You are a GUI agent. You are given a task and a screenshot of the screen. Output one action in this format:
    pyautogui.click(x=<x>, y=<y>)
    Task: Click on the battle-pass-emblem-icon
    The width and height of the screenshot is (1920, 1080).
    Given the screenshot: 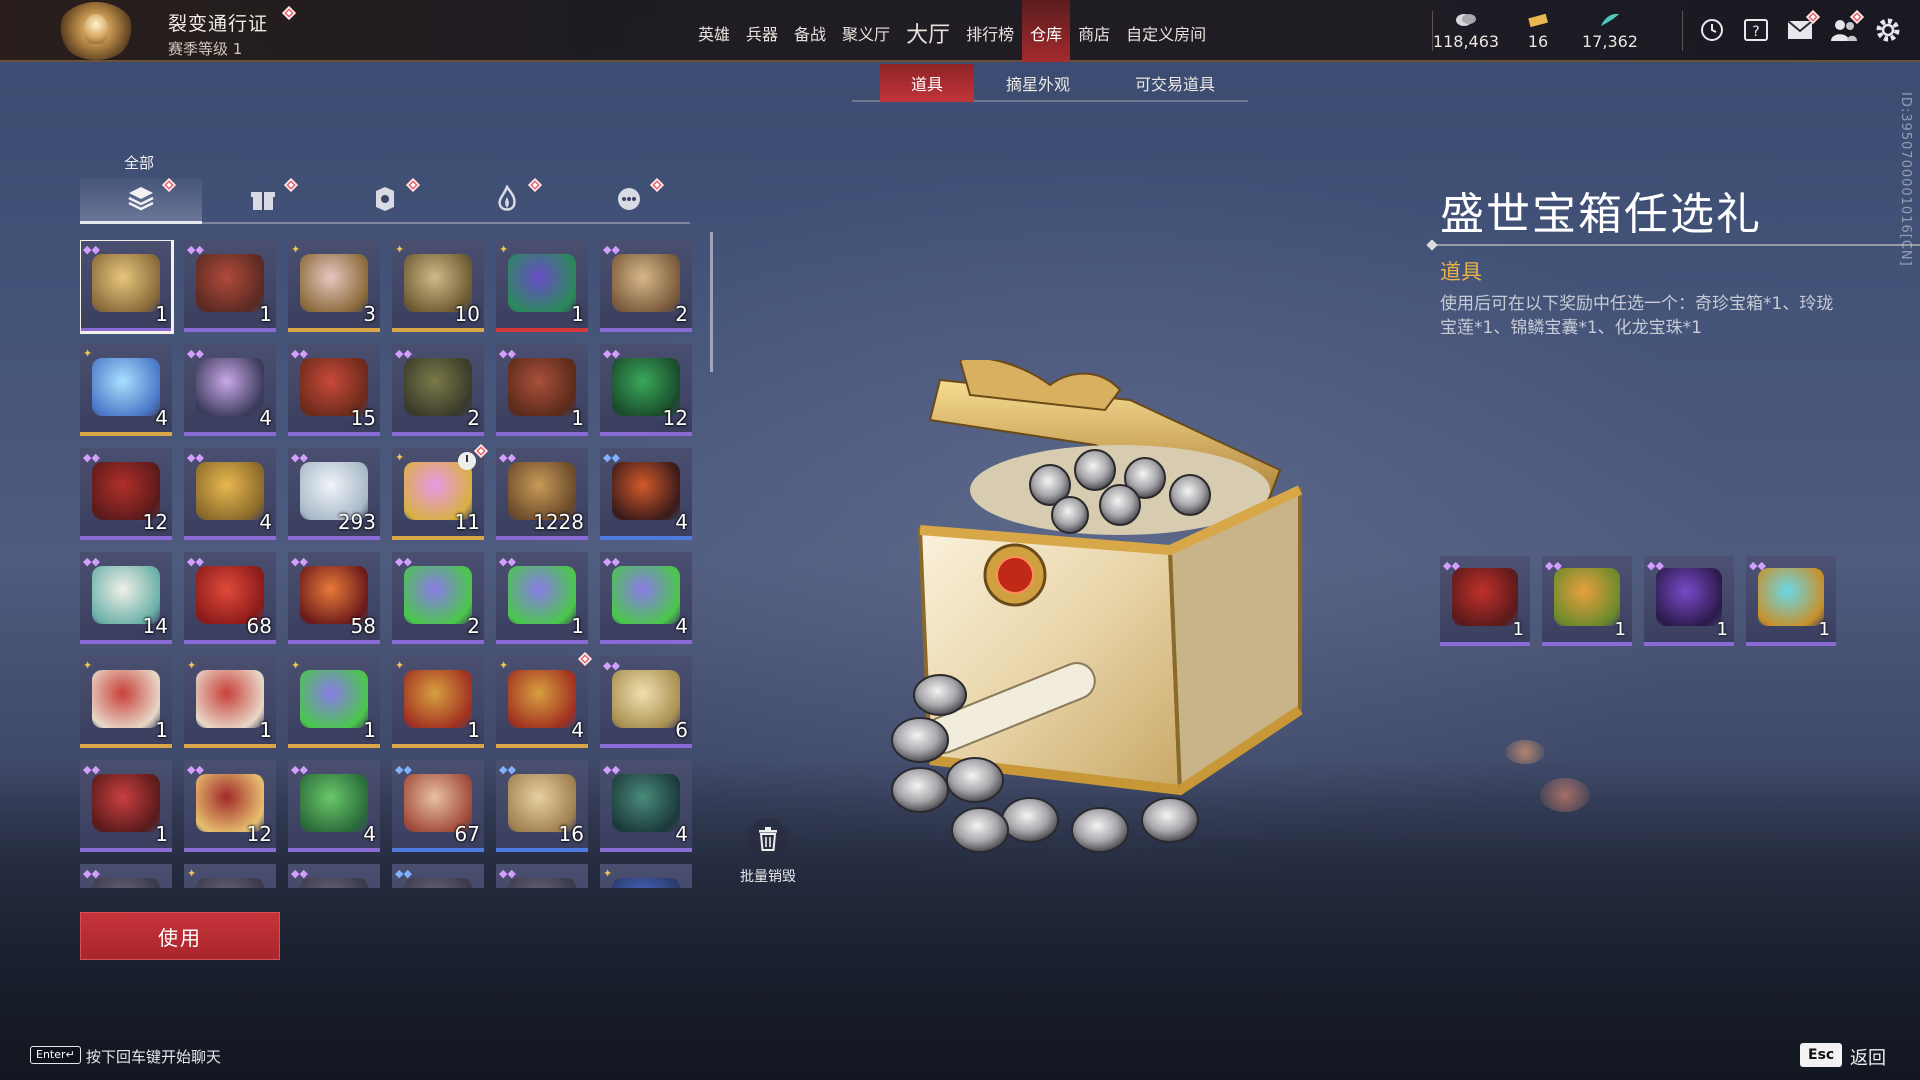 What is the action you would take?
    pyautogui.click(x=96, y=31)
    